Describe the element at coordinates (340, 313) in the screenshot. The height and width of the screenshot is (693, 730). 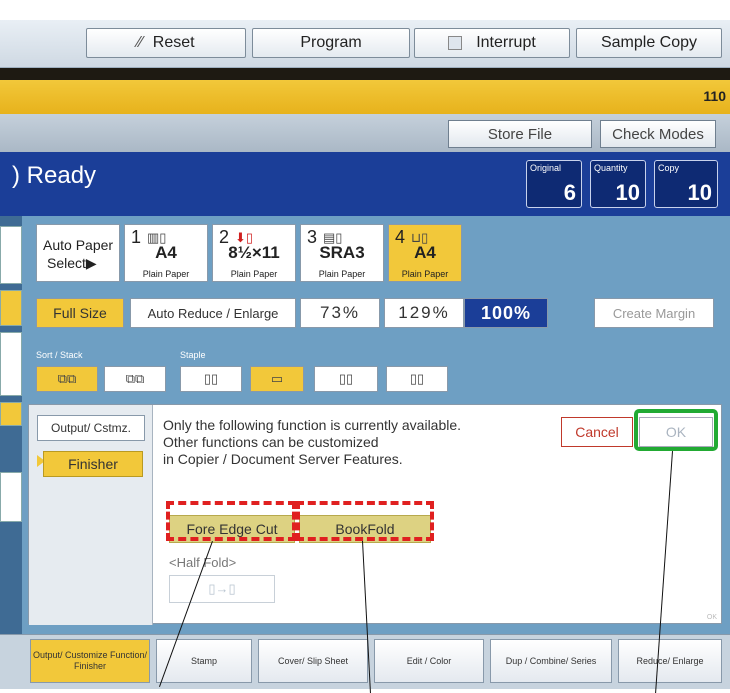
I see `ratio-73-button: 73%` at that location.